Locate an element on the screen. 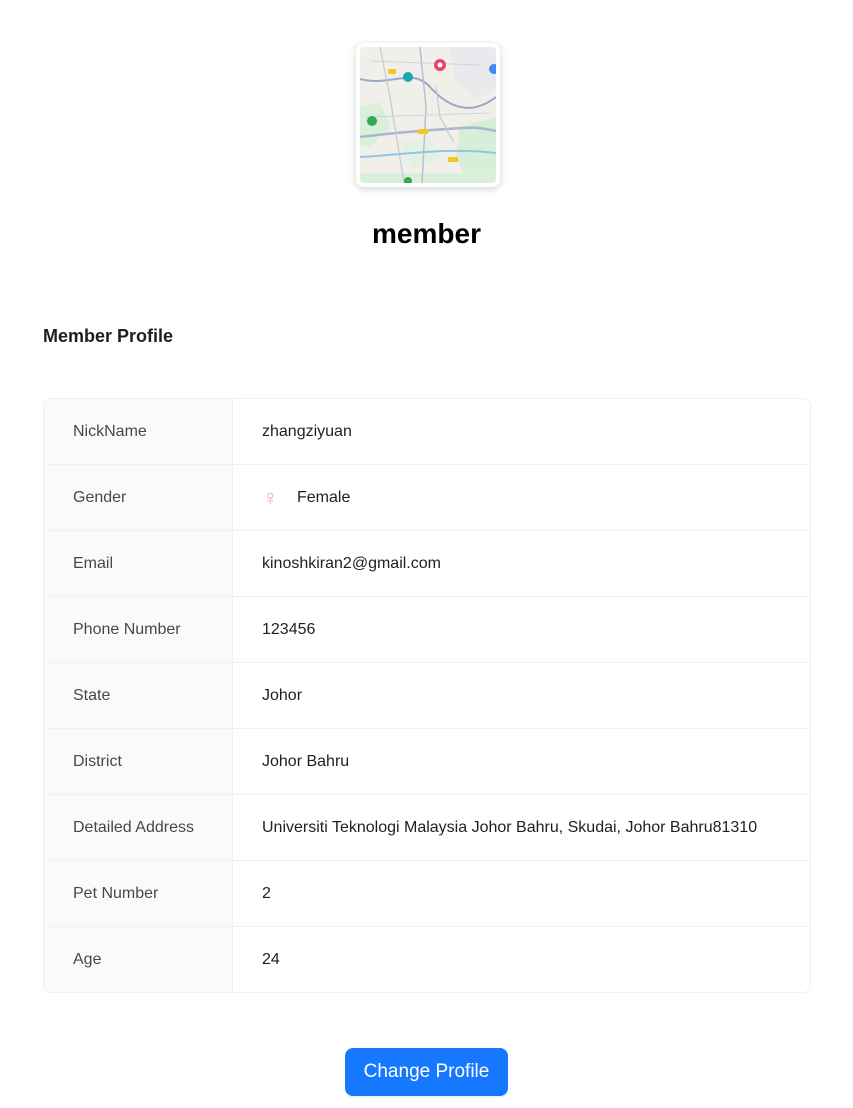 Image resolution: width=853 pixels, height=1108 pixels. table-row: Gender ♀ Female is located at coordinates (427, 498).